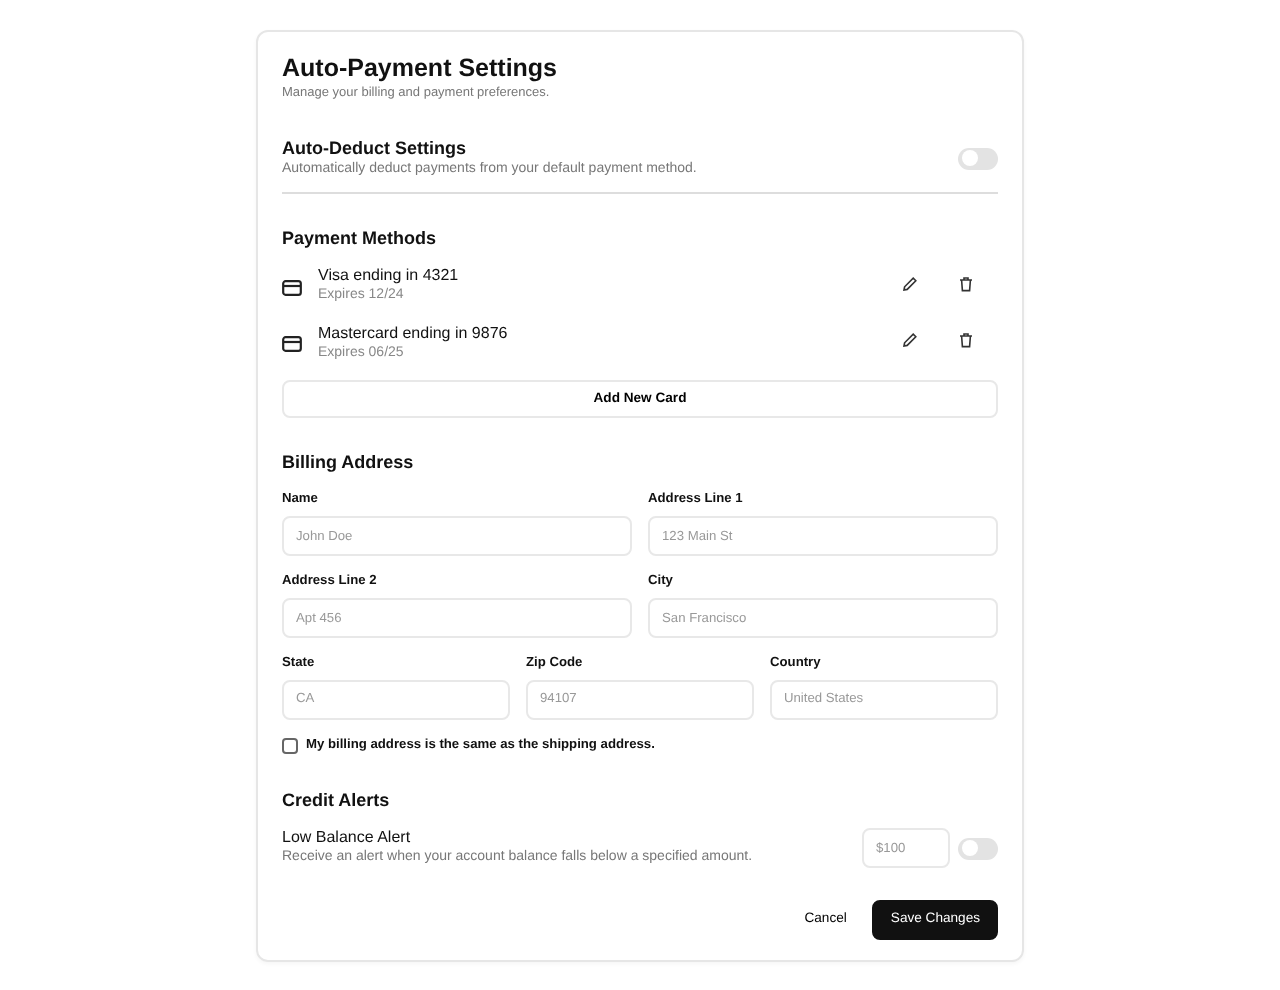 Image resolution: width=1280 pixels, height=990 pixels. Describe the element at coordinates (421, 68) in the screenshot. I see `page-title: Auto-Payment Settings` at that location.